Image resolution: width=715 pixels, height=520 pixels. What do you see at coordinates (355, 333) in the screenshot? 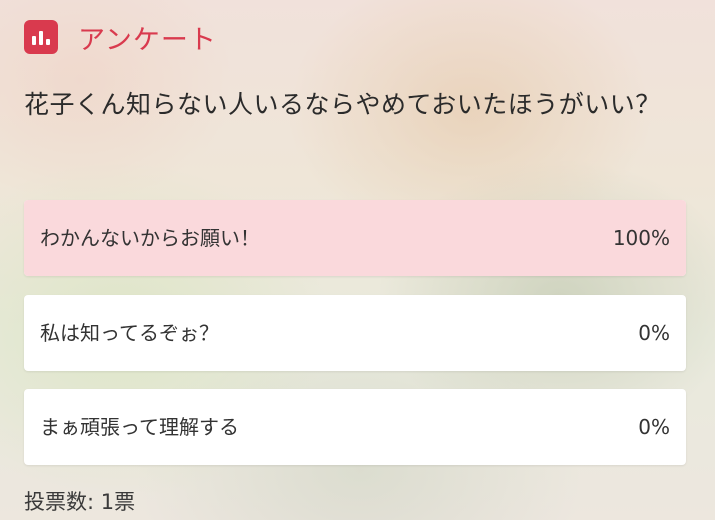
I see `poll-option-2: 私は知ってるぞぉ？ 0%` at bounding box center [355, 333].